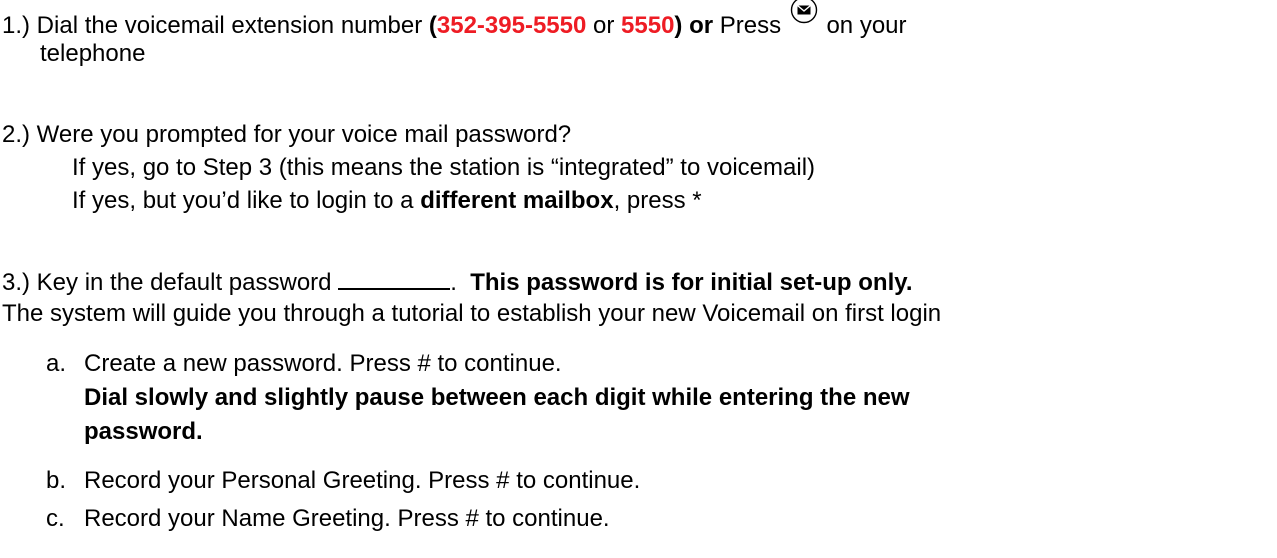 Image resolution: width=1277 pixels, height=558 pixels. I want to click on password-blank, so click(394, 279).